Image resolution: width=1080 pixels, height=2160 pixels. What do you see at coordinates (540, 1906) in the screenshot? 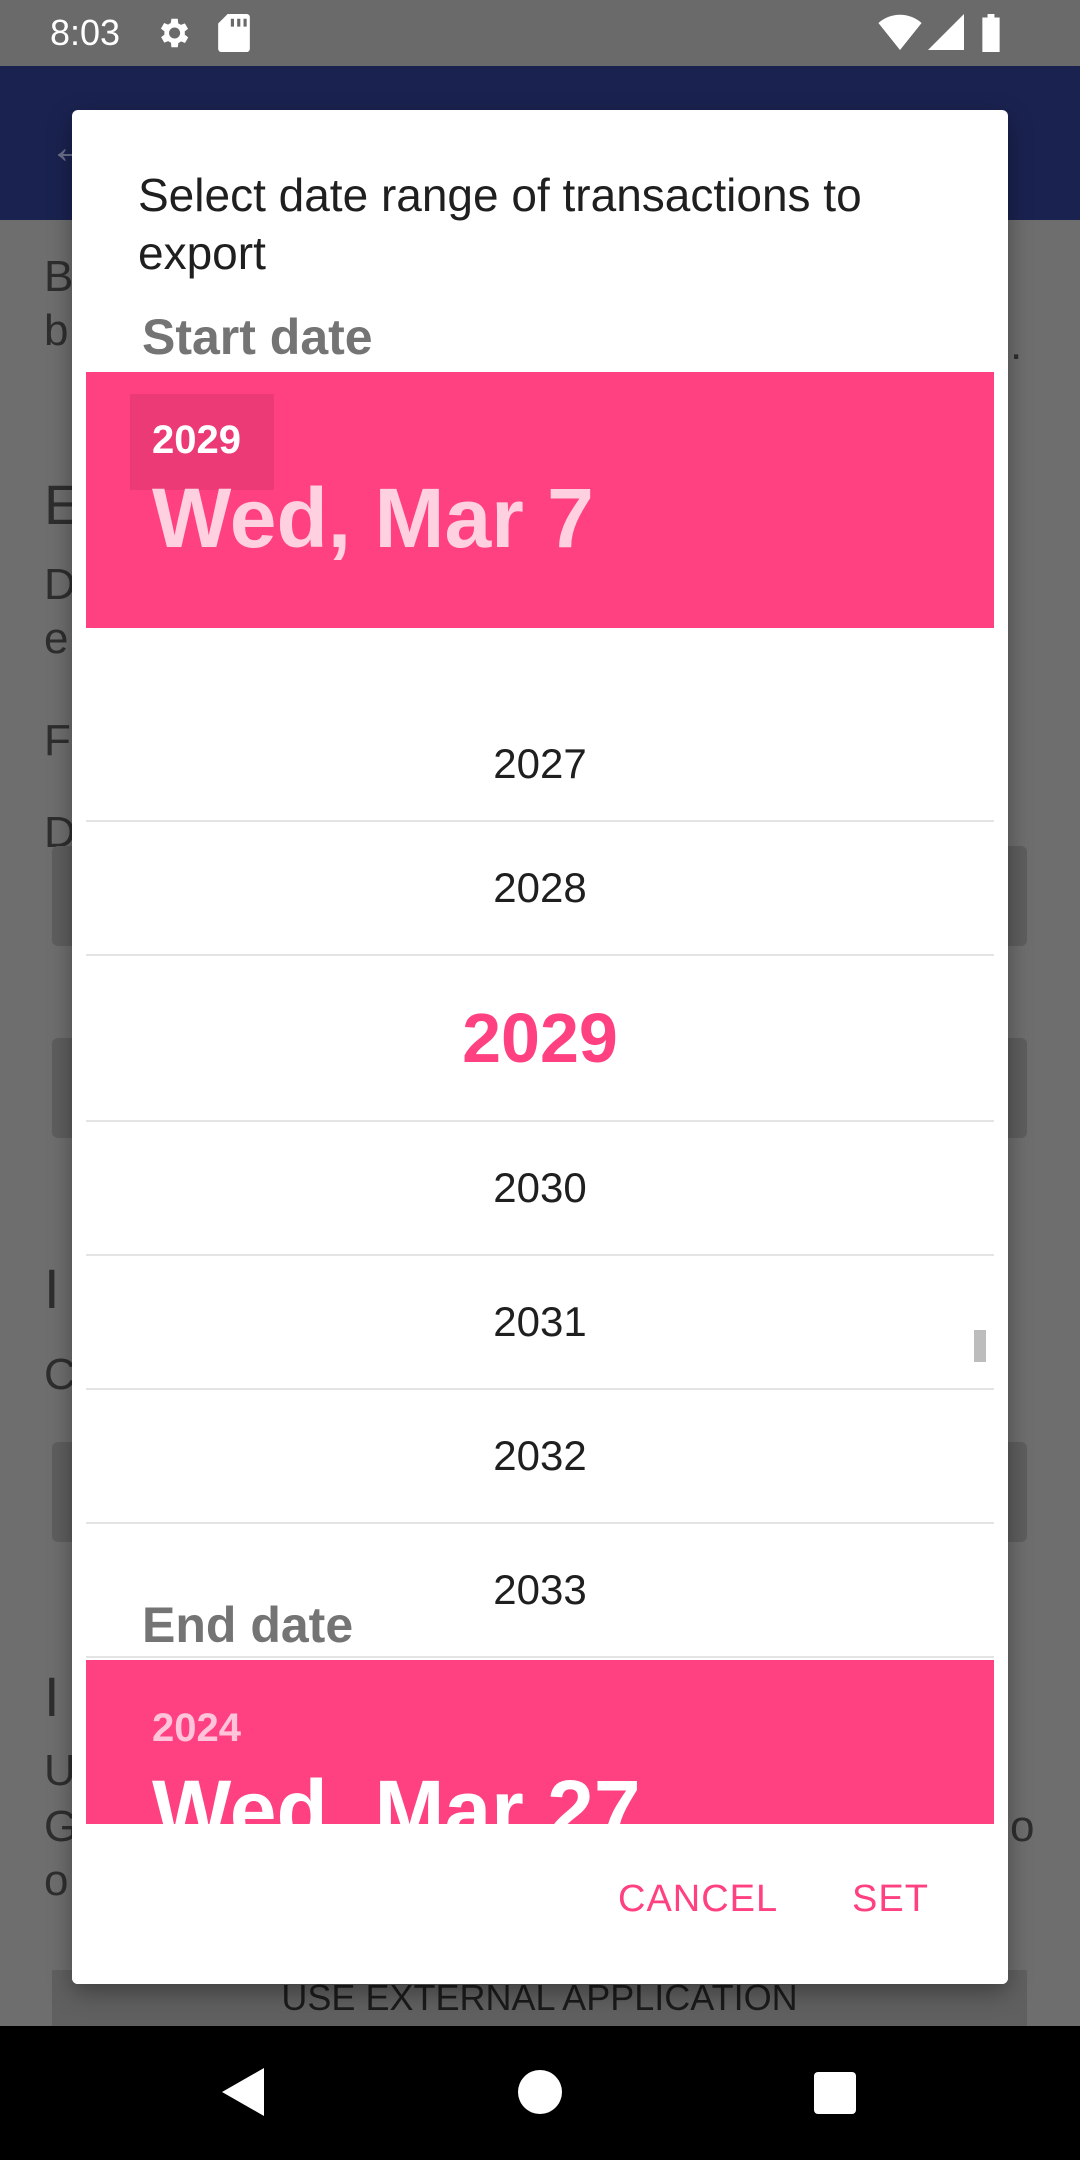
I see `dialog-actions: CANCEL SET` at bounding box center [540, 1906].